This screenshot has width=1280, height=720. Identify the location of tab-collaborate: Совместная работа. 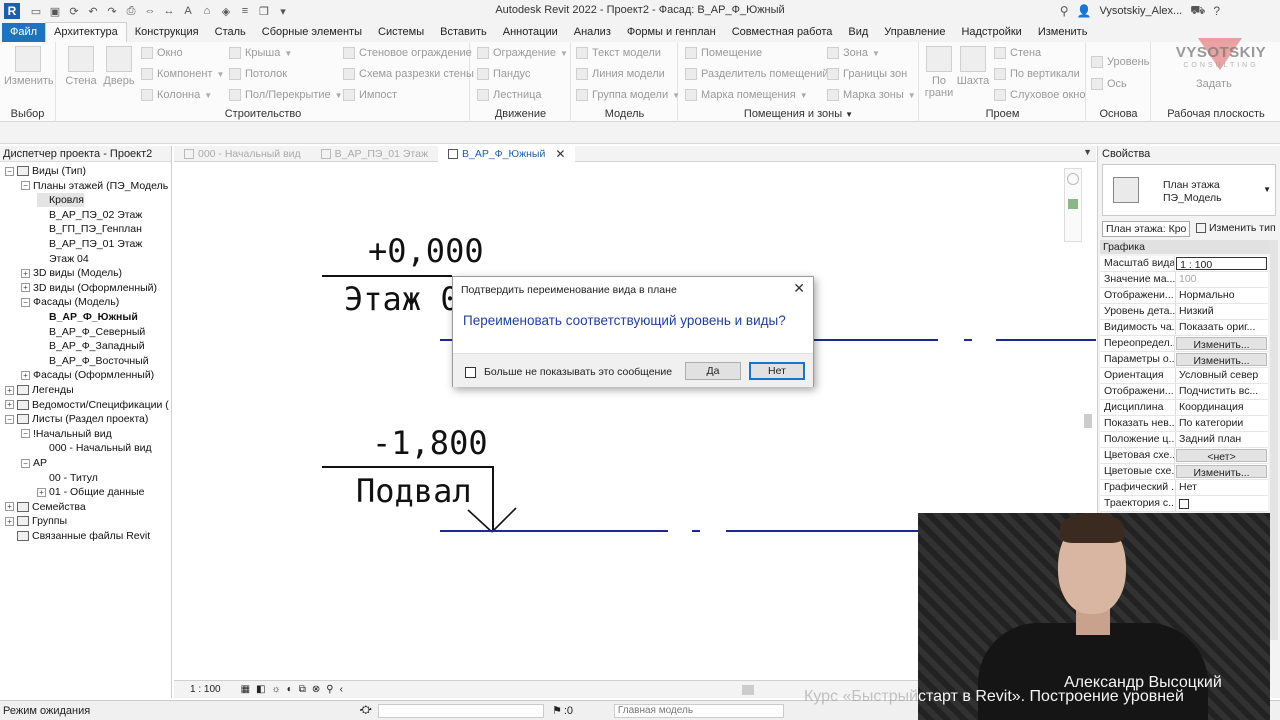
(782, 32).